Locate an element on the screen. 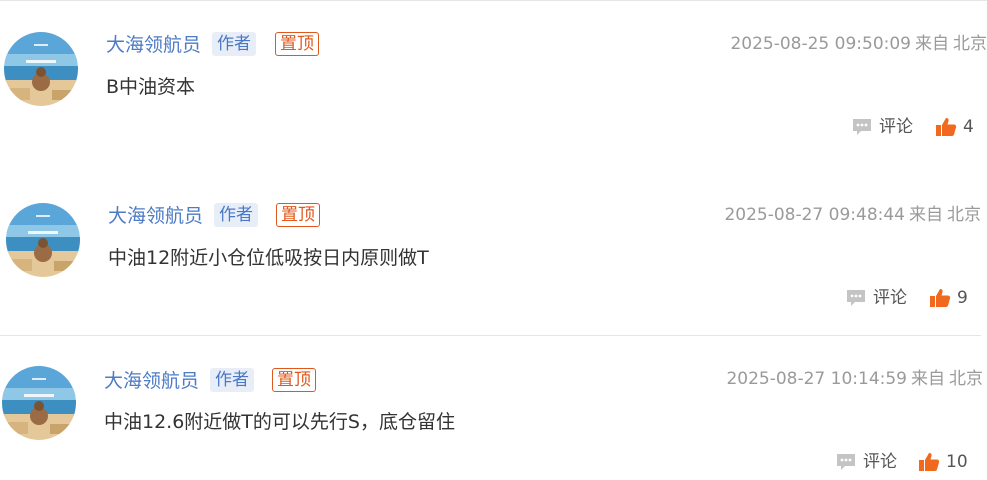  like-button: 4 is located at coordinates (954, 127).